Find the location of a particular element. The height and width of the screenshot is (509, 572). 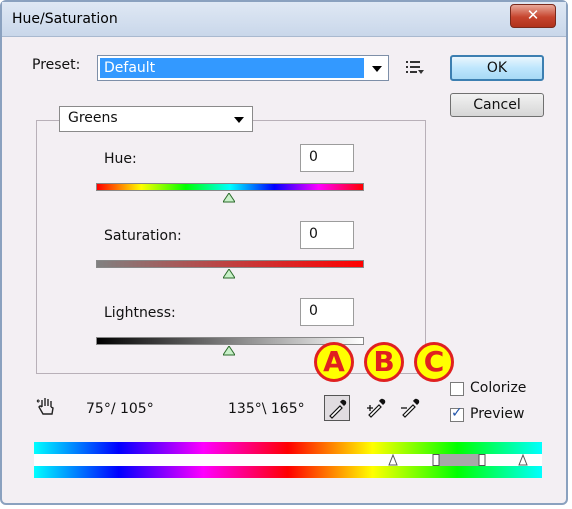

hue-slider-thumb is located at coordinates (229, 198).